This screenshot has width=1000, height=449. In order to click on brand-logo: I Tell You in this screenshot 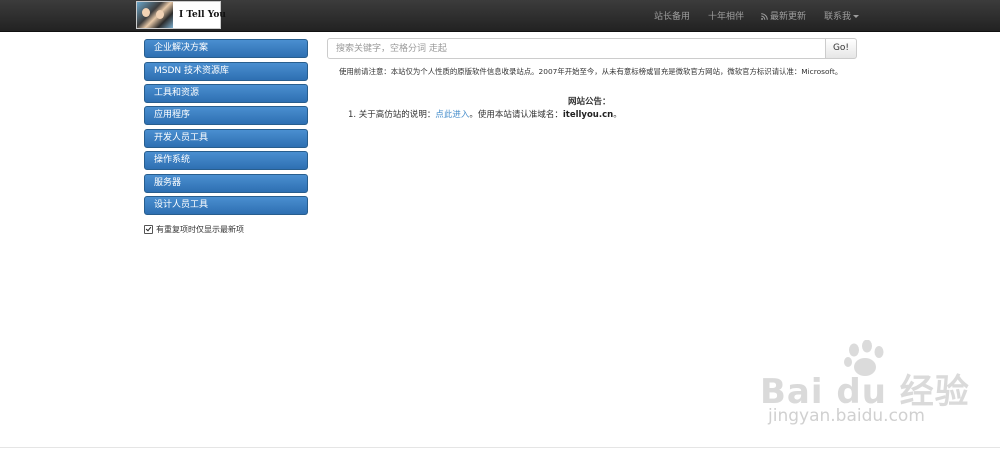, I will do `click(181, 15)`.